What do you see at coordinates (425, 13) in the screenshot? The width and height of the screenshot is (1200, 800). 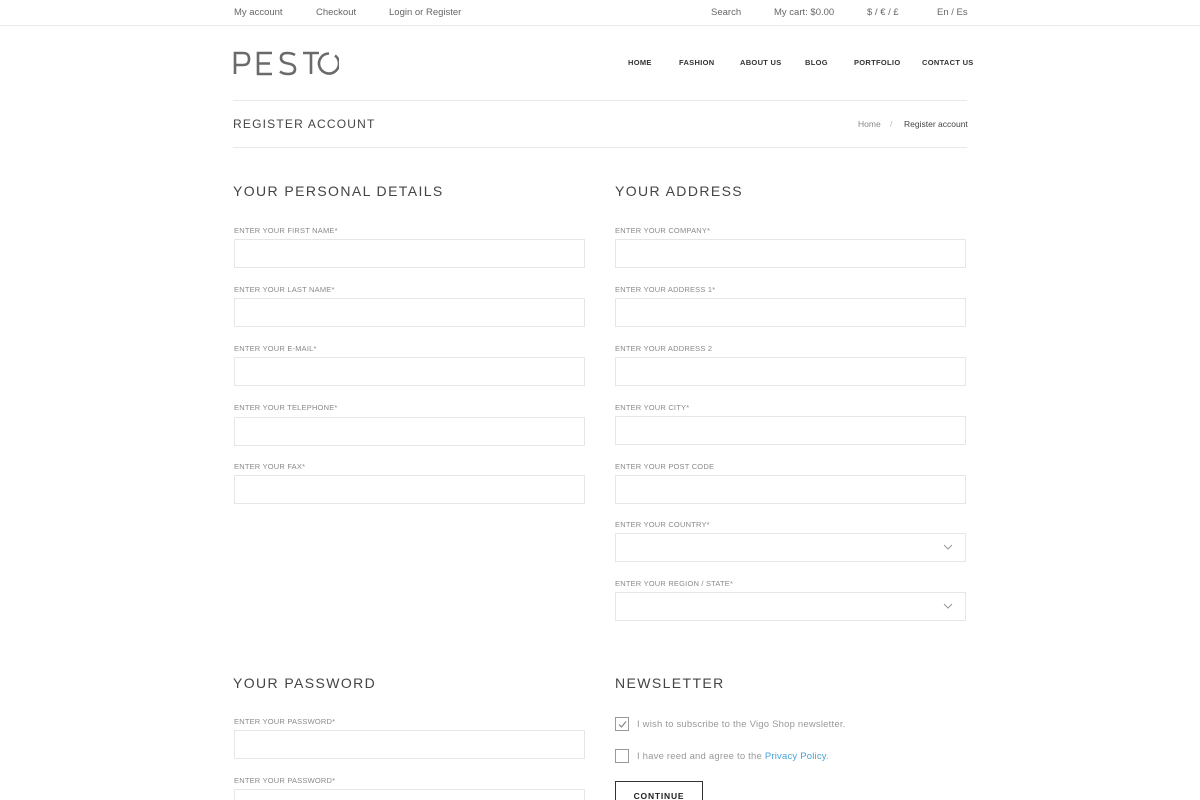 I see `login-register-link: Login or Register` at bounding box center [425, 13].